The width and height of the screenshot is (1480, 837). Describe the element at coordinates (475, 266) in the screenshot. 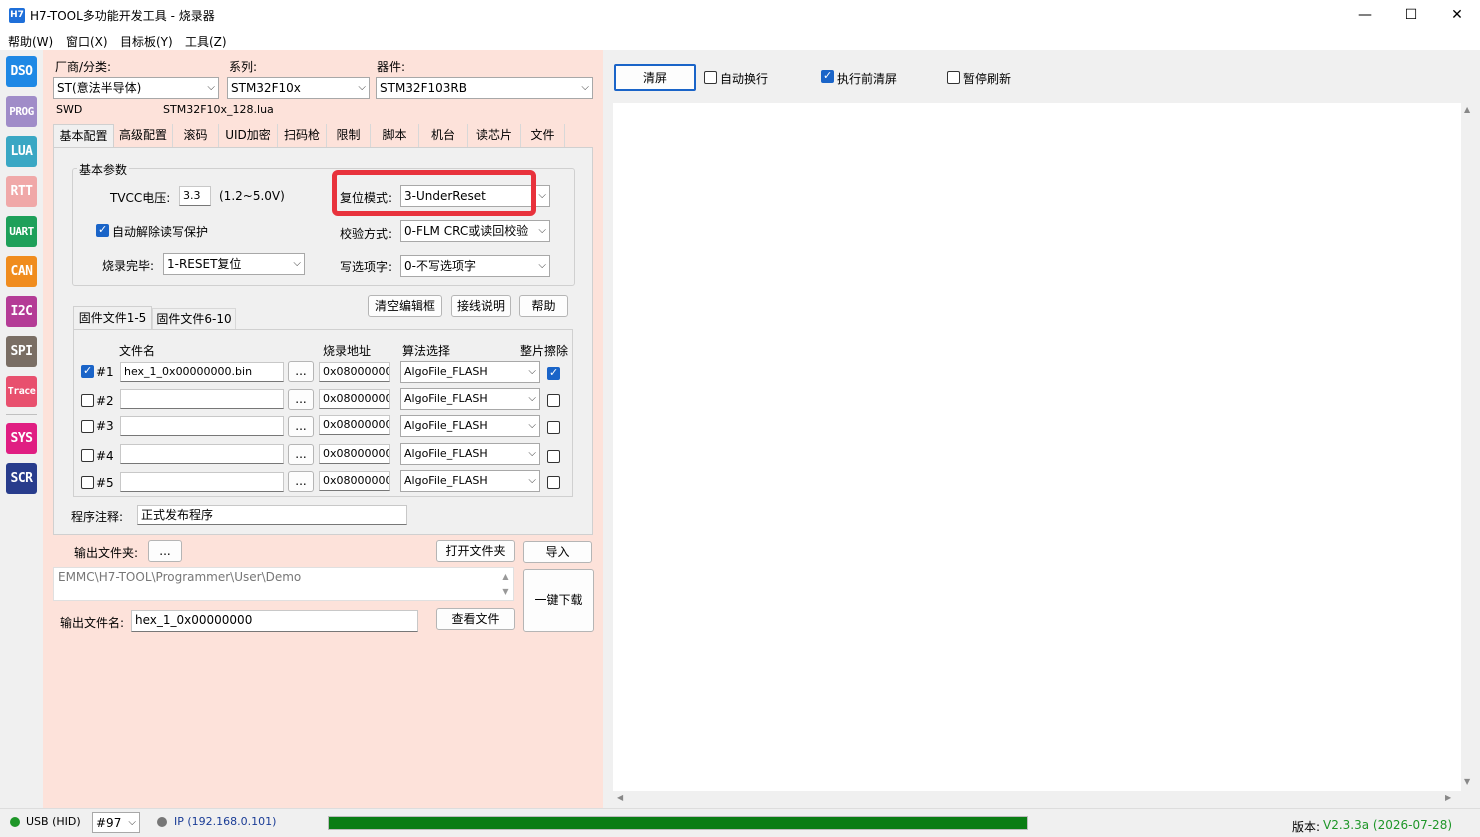

I see `option-bytes-select: 0-不写选项字 ⌵` at that location.